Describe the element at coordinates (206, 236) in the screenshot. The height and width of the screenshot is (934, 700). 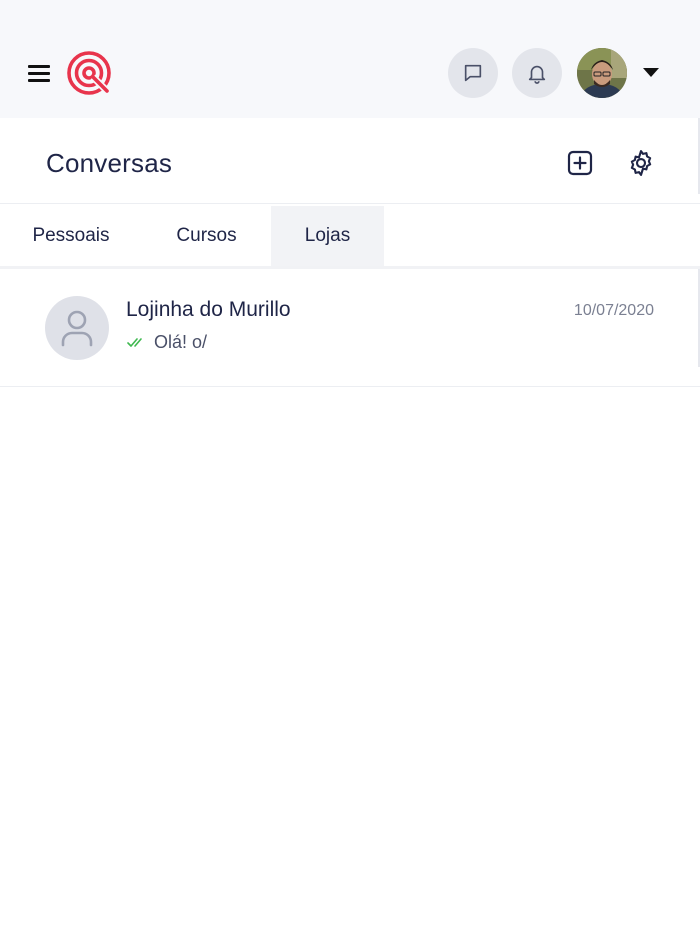
I see `tab-cursos: Cursos` at that location.